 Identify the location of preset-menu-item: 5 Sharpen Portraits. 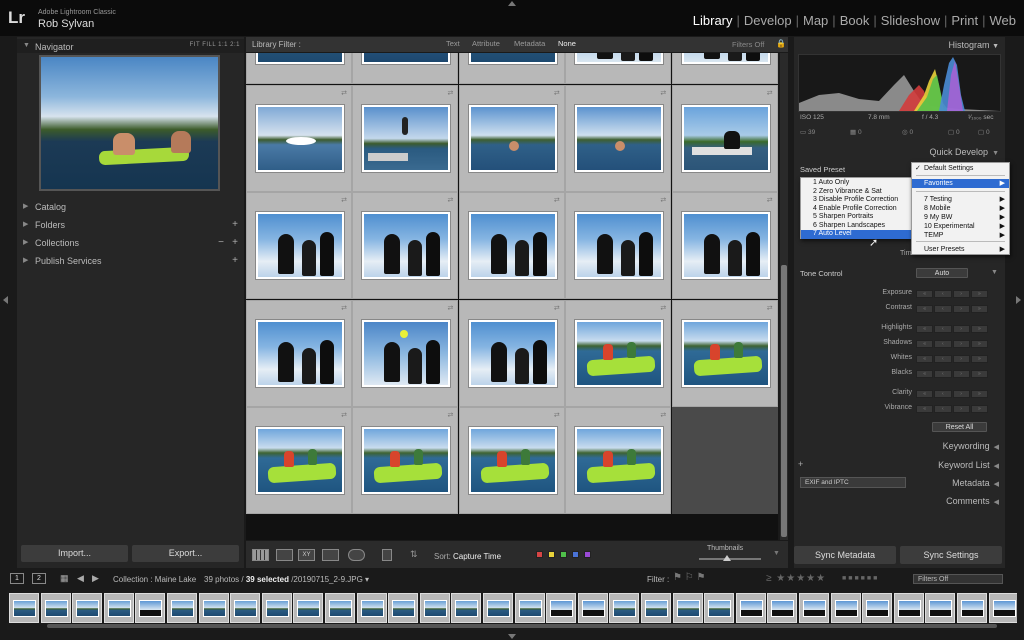
(856, 217).